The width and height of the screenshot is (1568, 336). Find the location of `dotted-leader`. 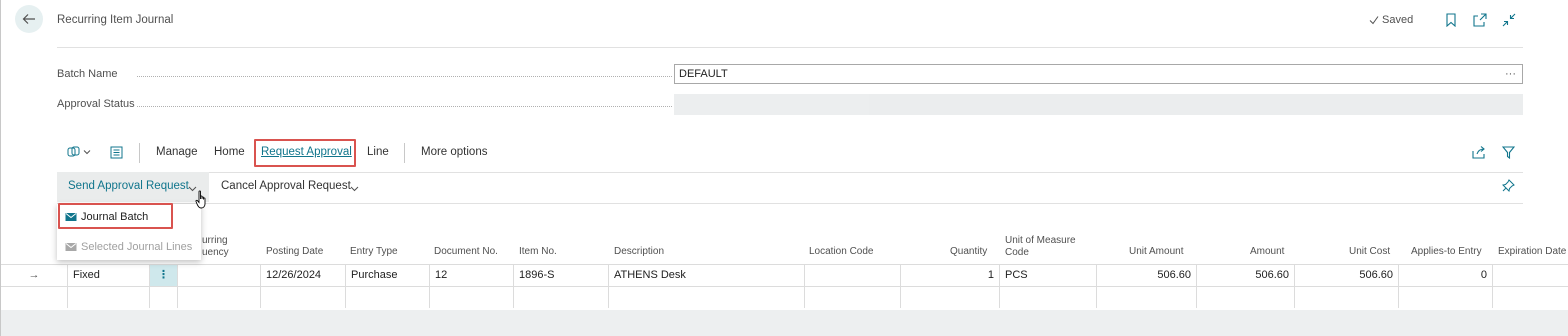

dotted-leader is located at coordinates (404, 106).